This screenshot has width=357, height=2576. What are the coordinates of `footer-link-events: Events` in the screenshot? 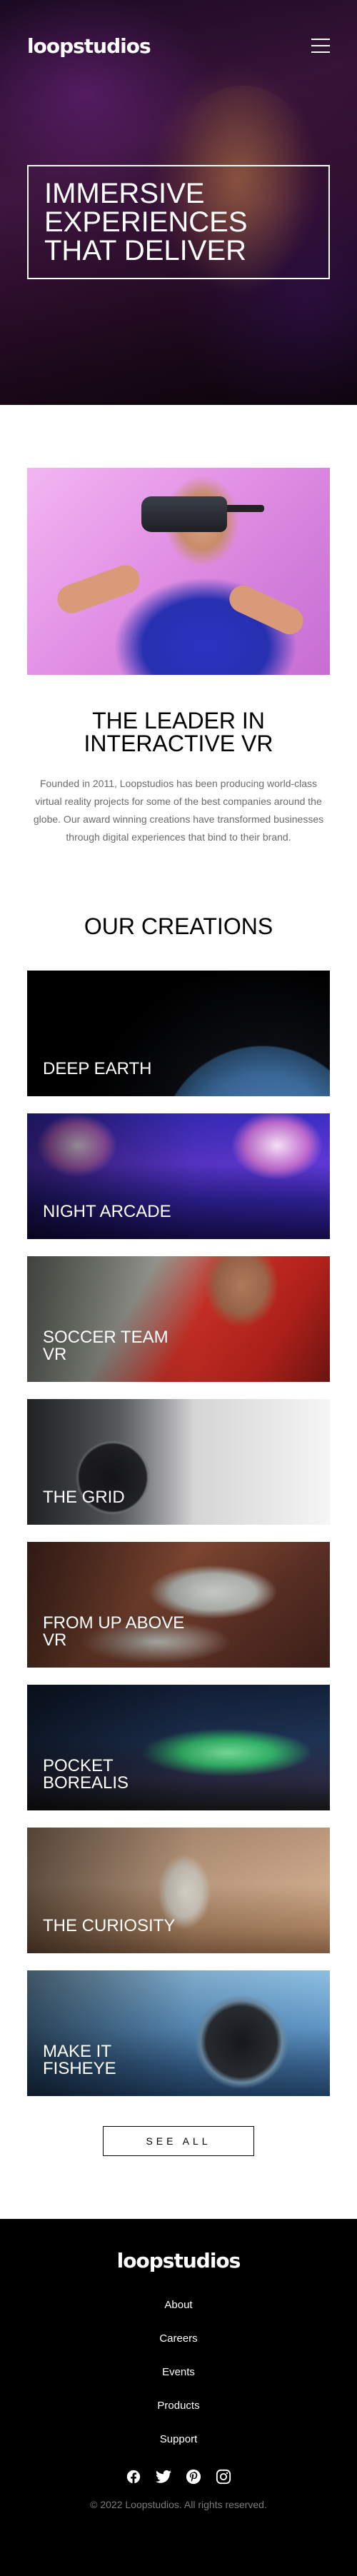 It's located at (178, 2372).